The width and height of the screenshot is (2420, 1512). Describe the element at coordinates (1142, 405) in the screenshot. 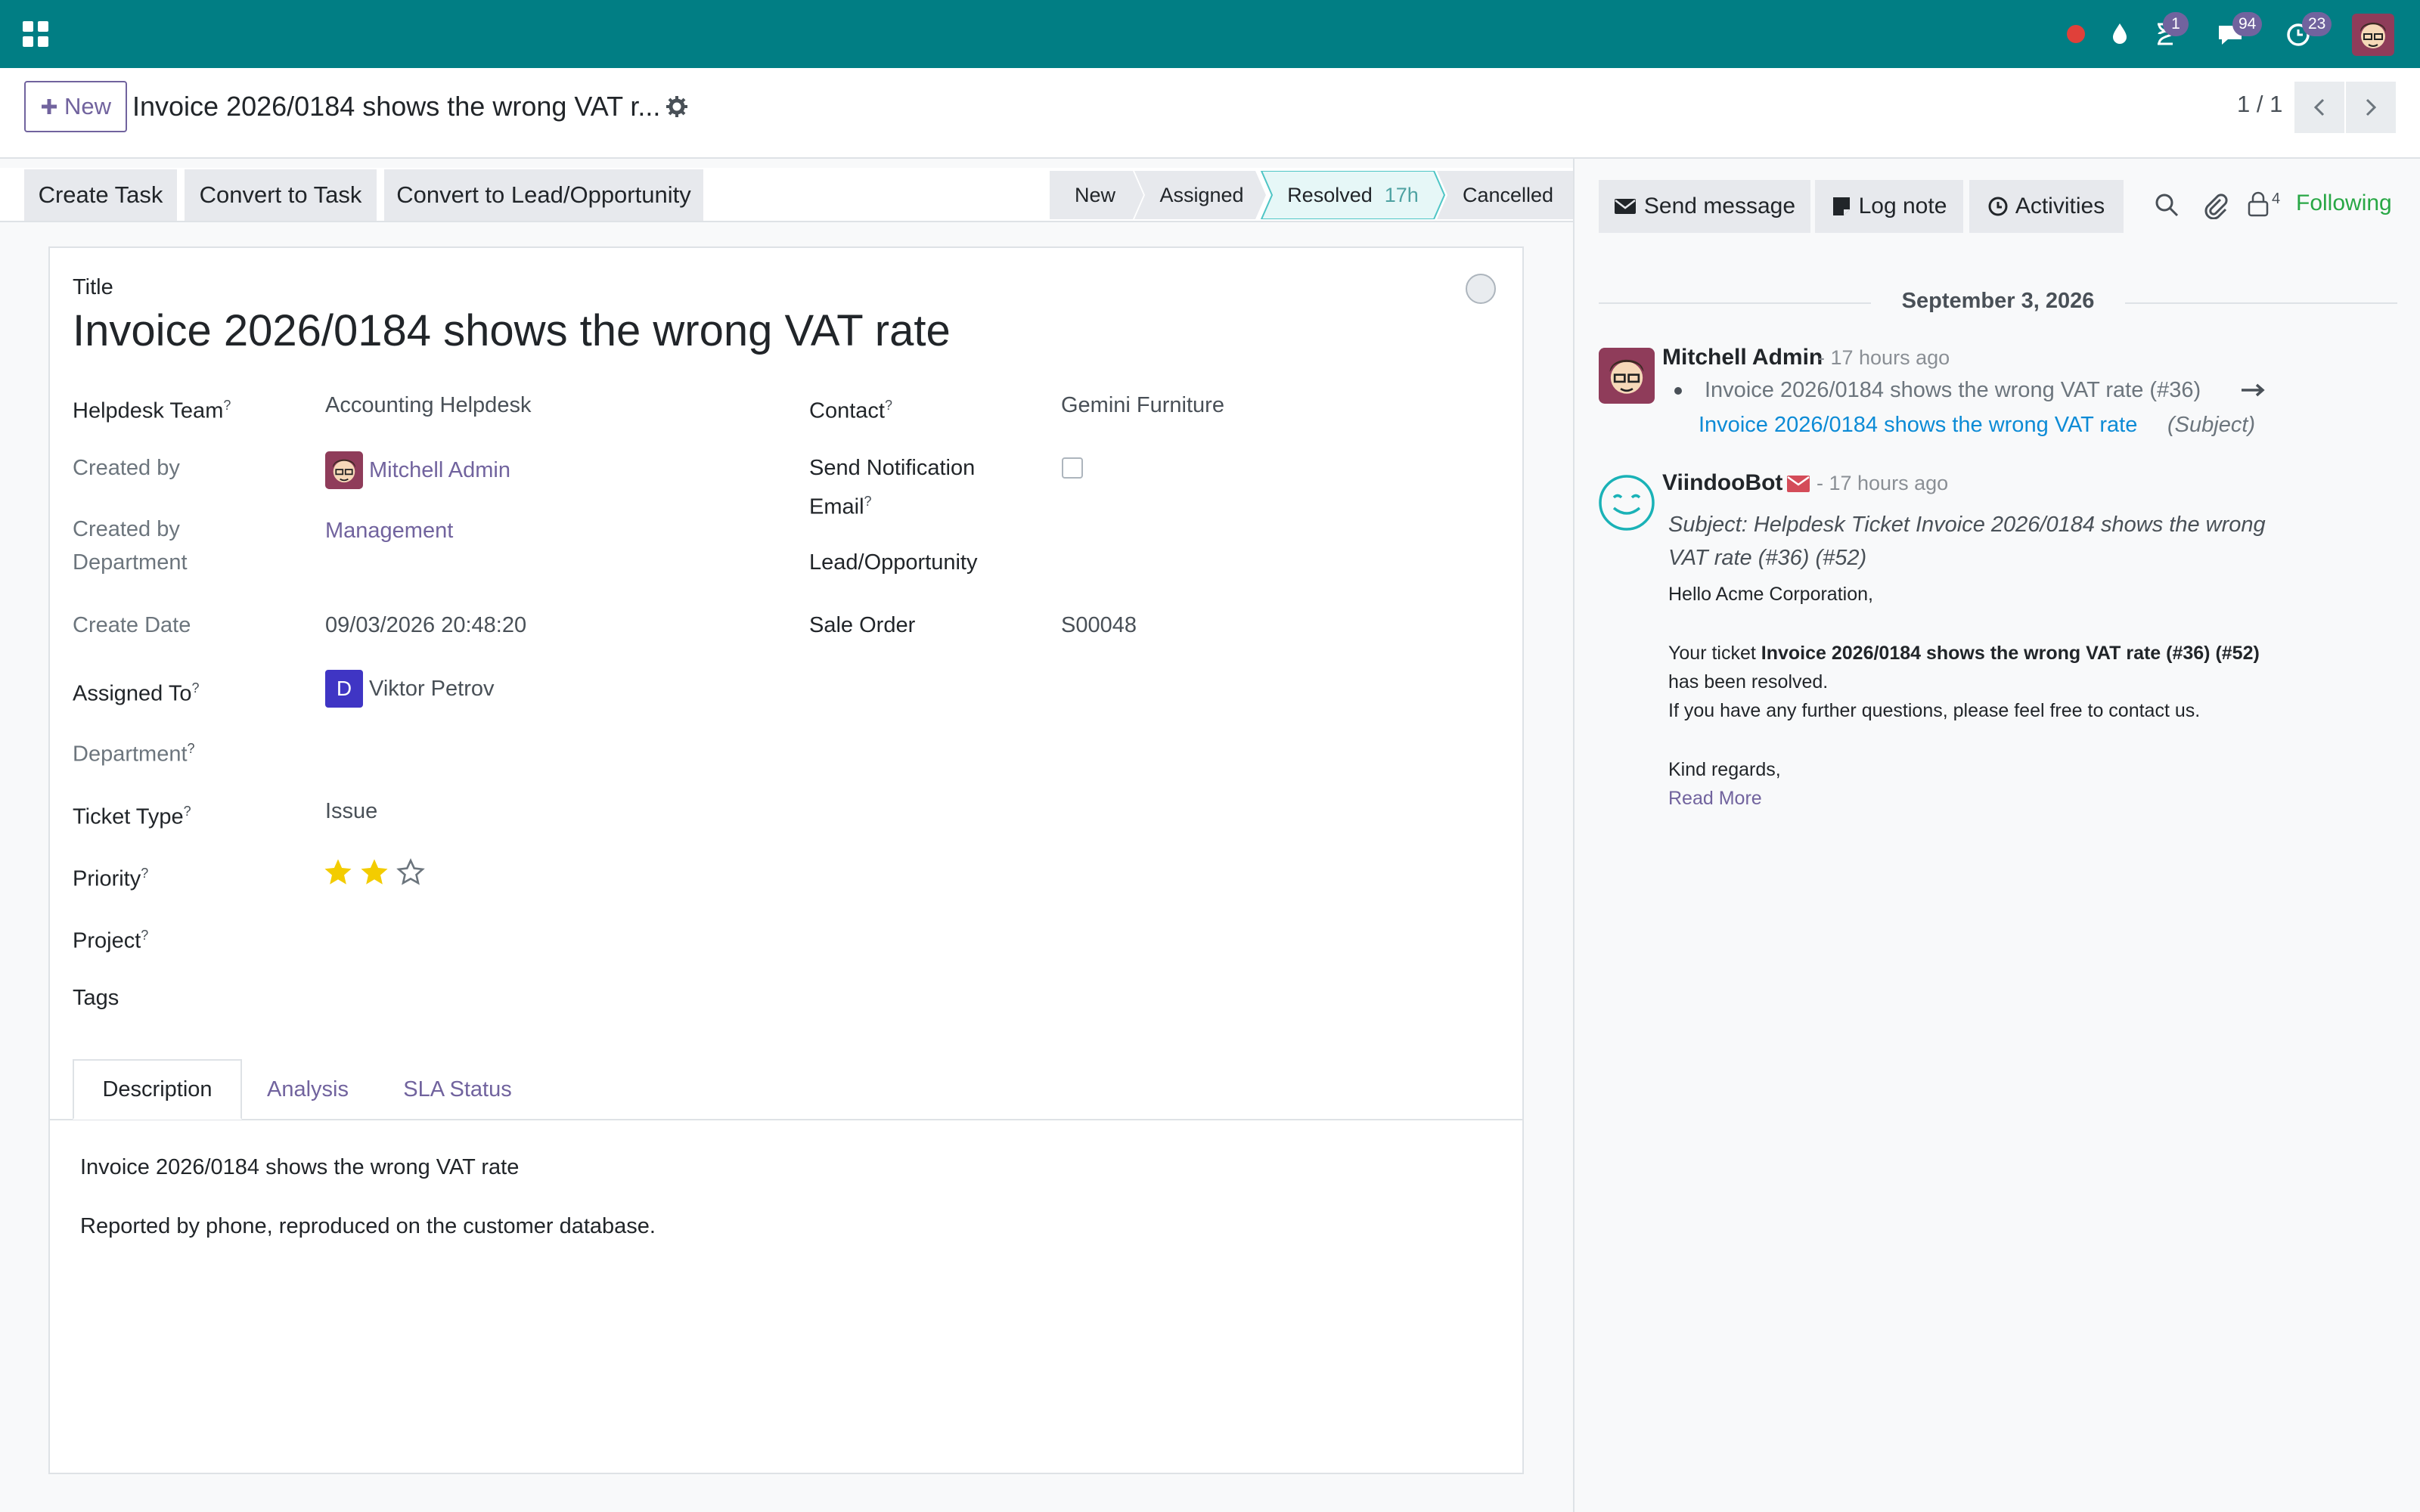

I see `contact-value: Gemini Furniture` at that location.